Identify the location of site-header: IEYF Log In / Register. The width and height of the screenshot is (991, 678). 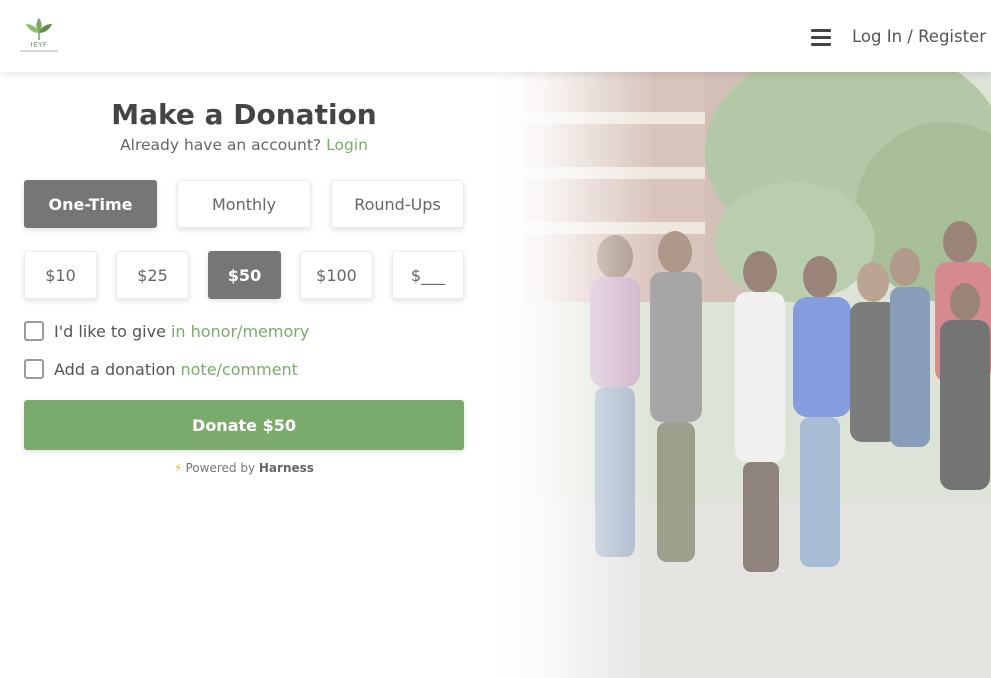
(495, 36).